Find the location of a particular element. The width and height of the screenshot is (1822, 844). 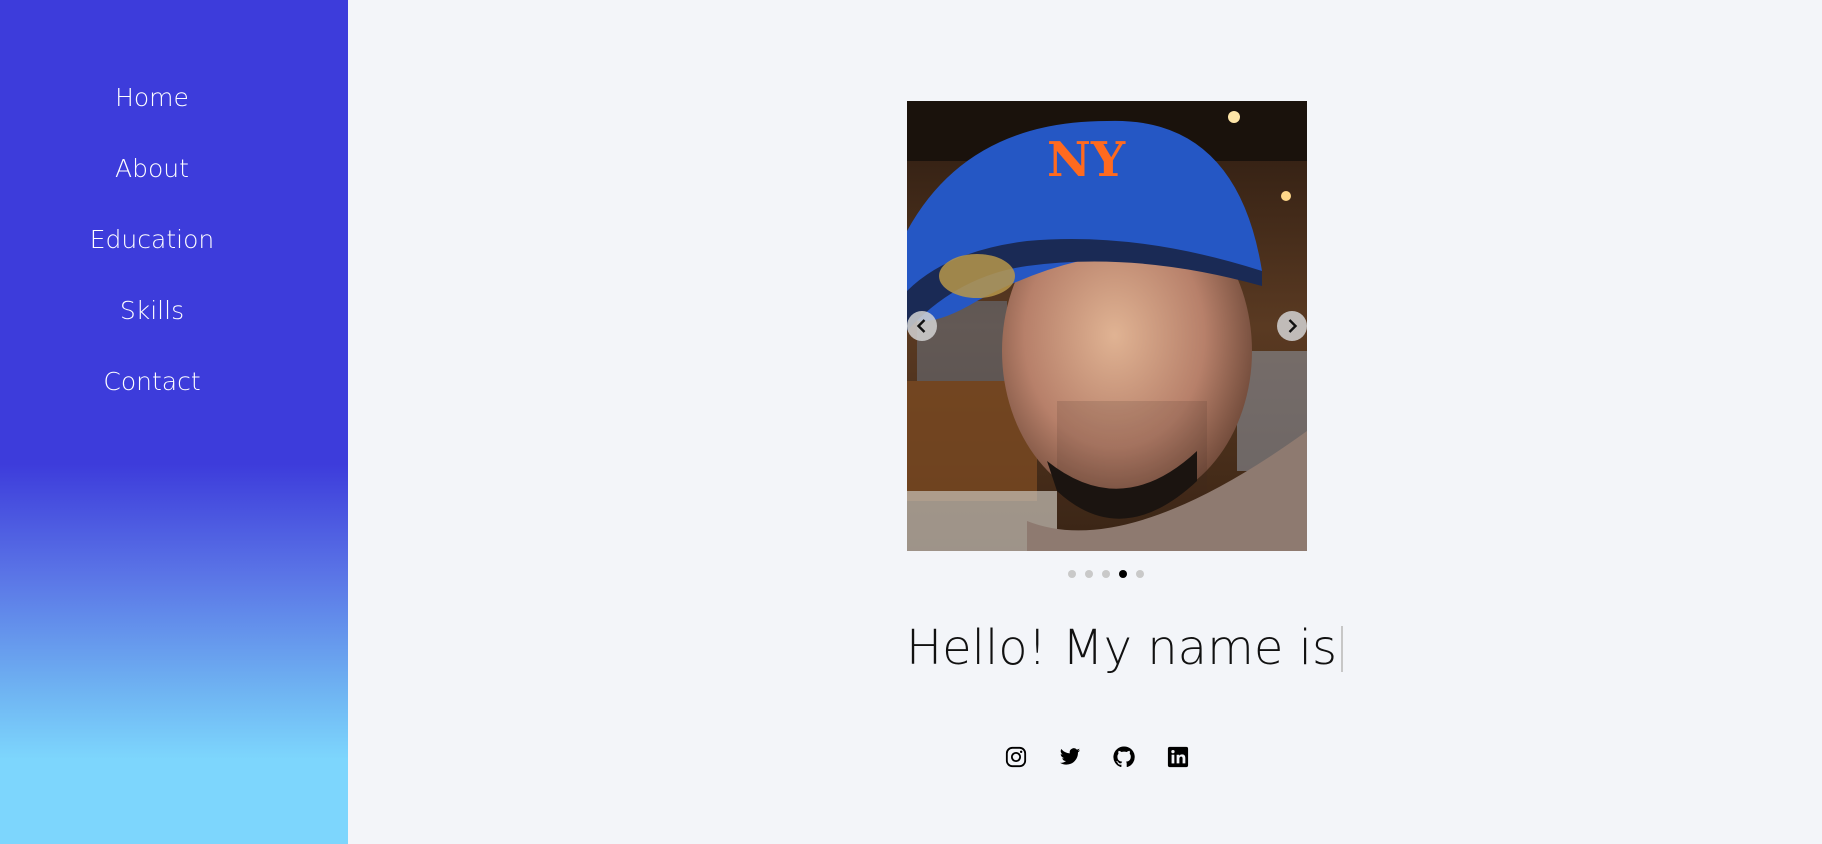

github-link is located at coordinates (1124, 757).